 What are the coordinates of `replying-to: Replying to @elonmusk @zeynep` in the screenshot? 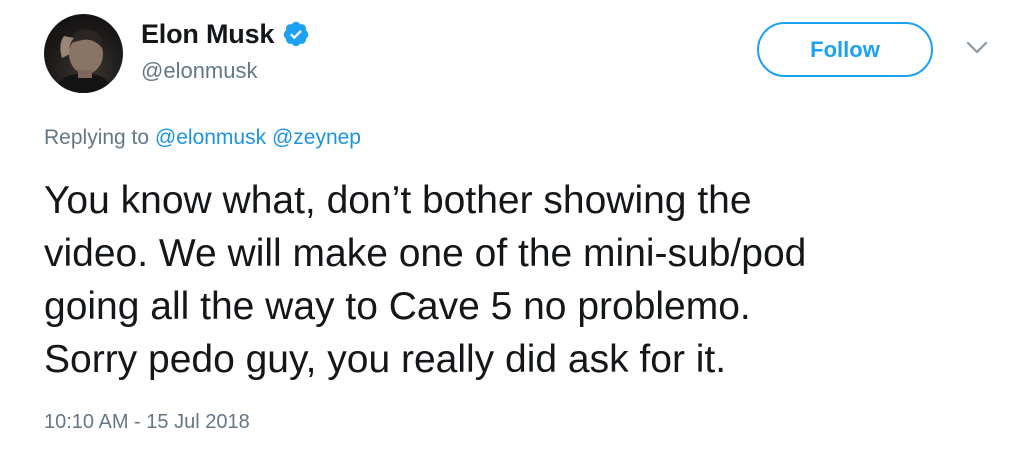 It's located at (202, 138).